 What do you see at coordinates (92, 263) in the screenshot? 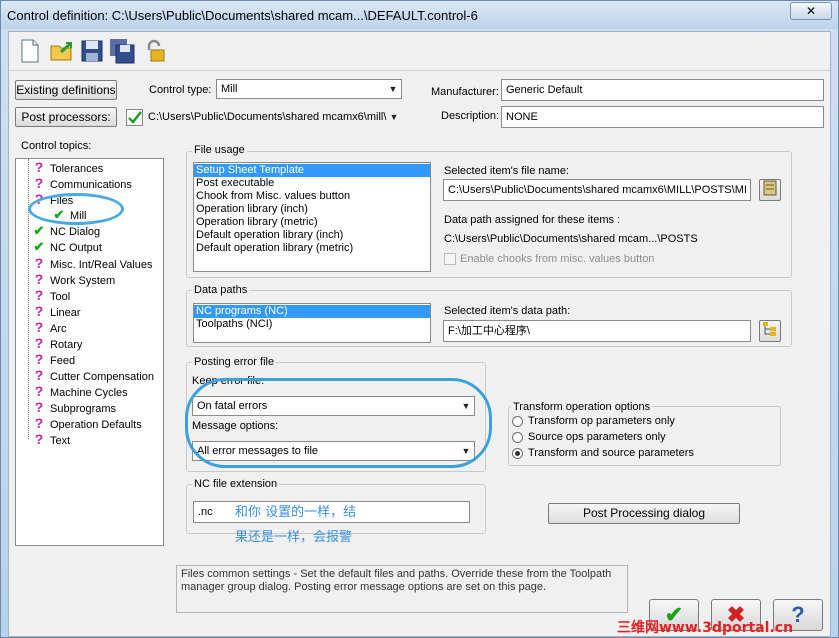
I see `tree-item: ? Misc. Int/Real Values` at bounding box center [92, 263].